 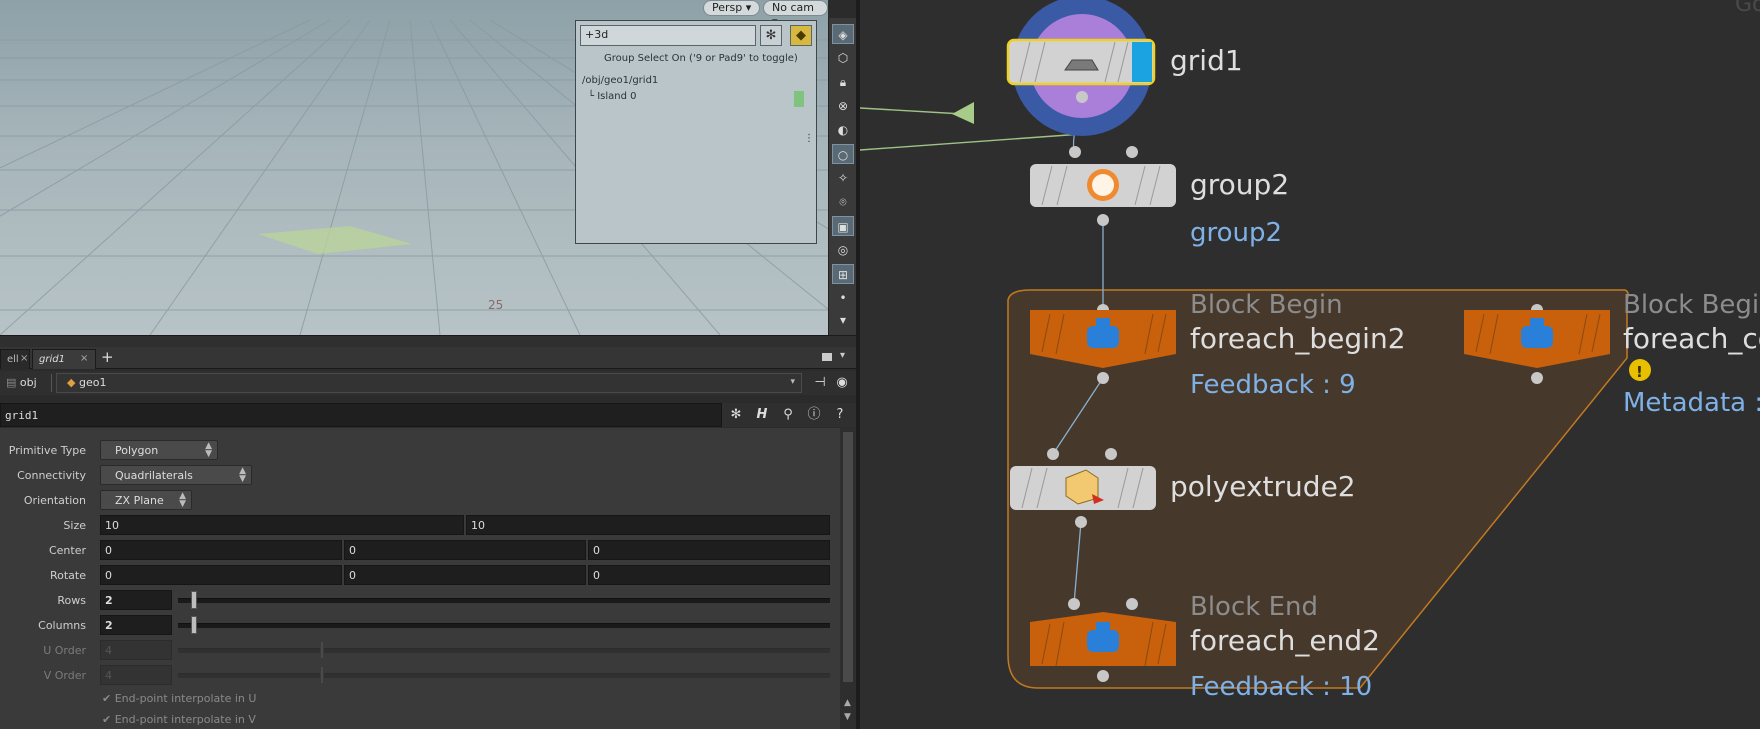 What do you see at coordinates (52, 359) in the screenshot?
I see `tab-grid1-label: grid1` at bounding box center [52, 359].